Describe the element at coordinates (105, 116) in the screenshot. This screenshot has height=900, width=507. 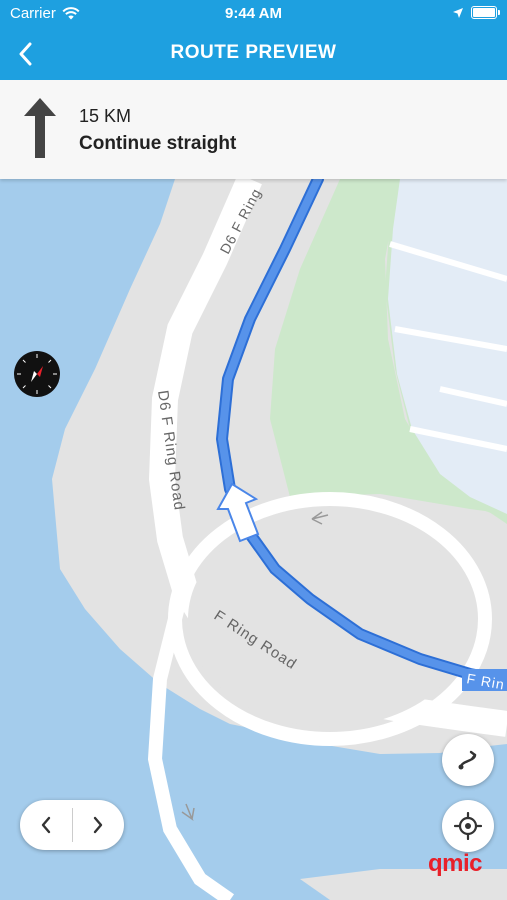
I see `instruction-distance: 15 KM` at that location.